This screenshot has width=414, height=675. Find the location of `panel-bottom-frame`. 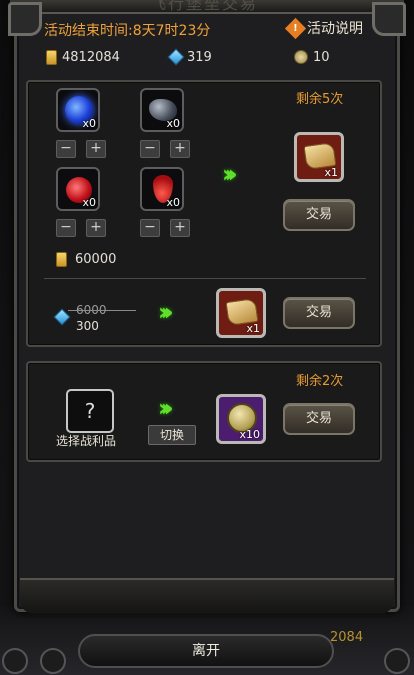

panel-bottom-frame is located at coordinates (207, 596).